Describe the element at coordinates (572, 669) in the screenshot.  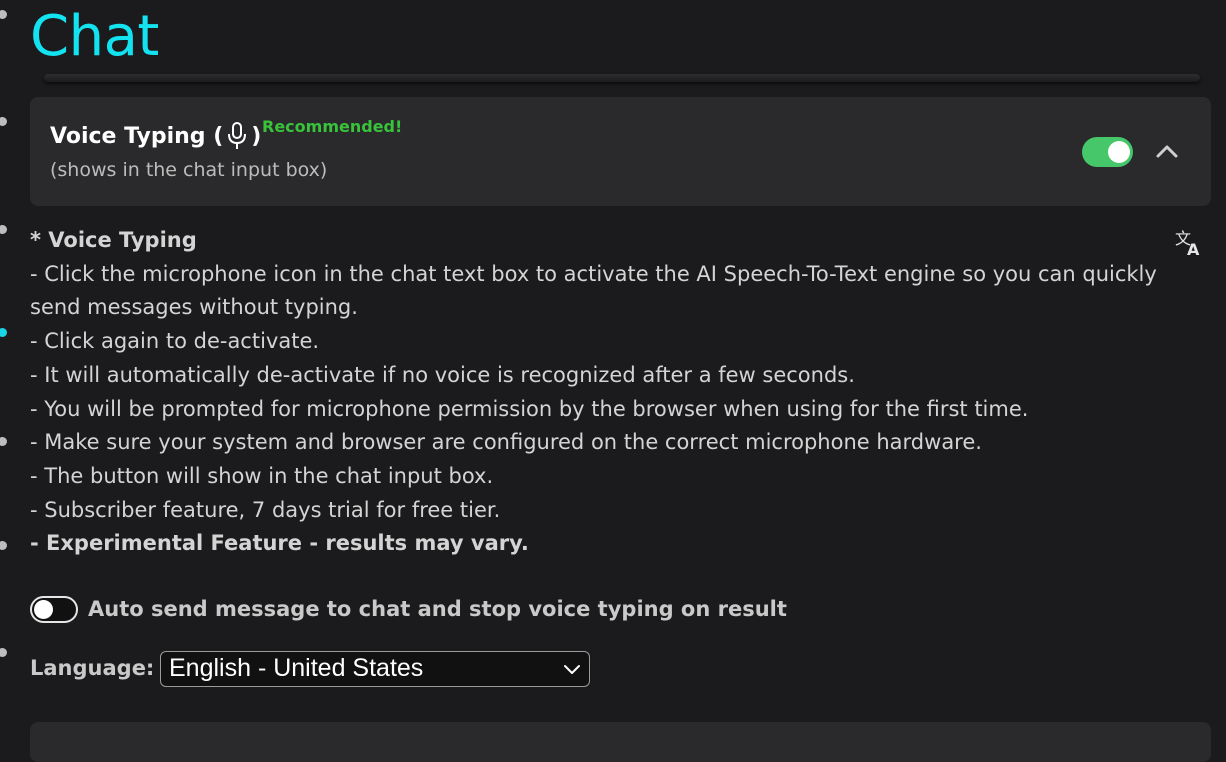
I see `chevron-down-icon` at that location.